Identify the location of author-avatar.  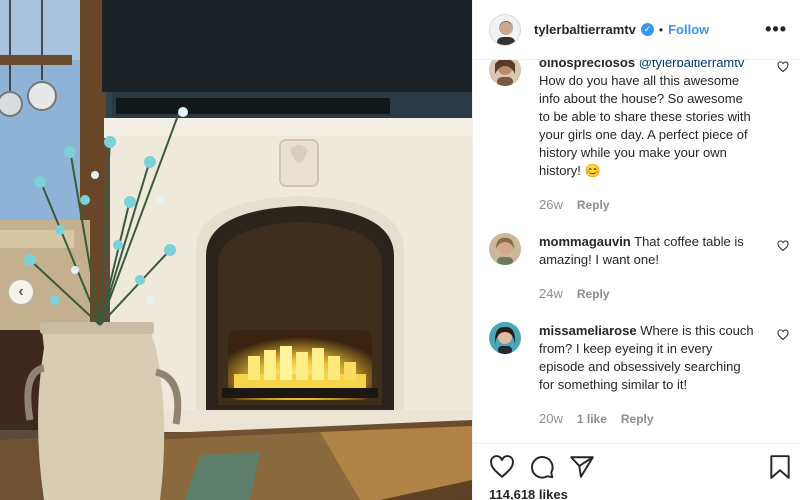
(505, 29).